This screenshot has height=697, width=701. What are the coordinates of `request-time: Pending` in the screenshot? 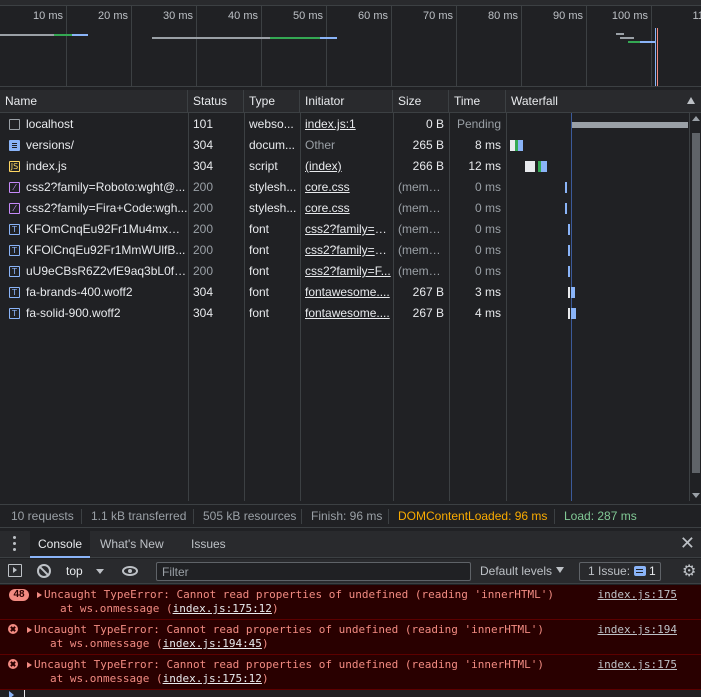 It's located at (478, 124).